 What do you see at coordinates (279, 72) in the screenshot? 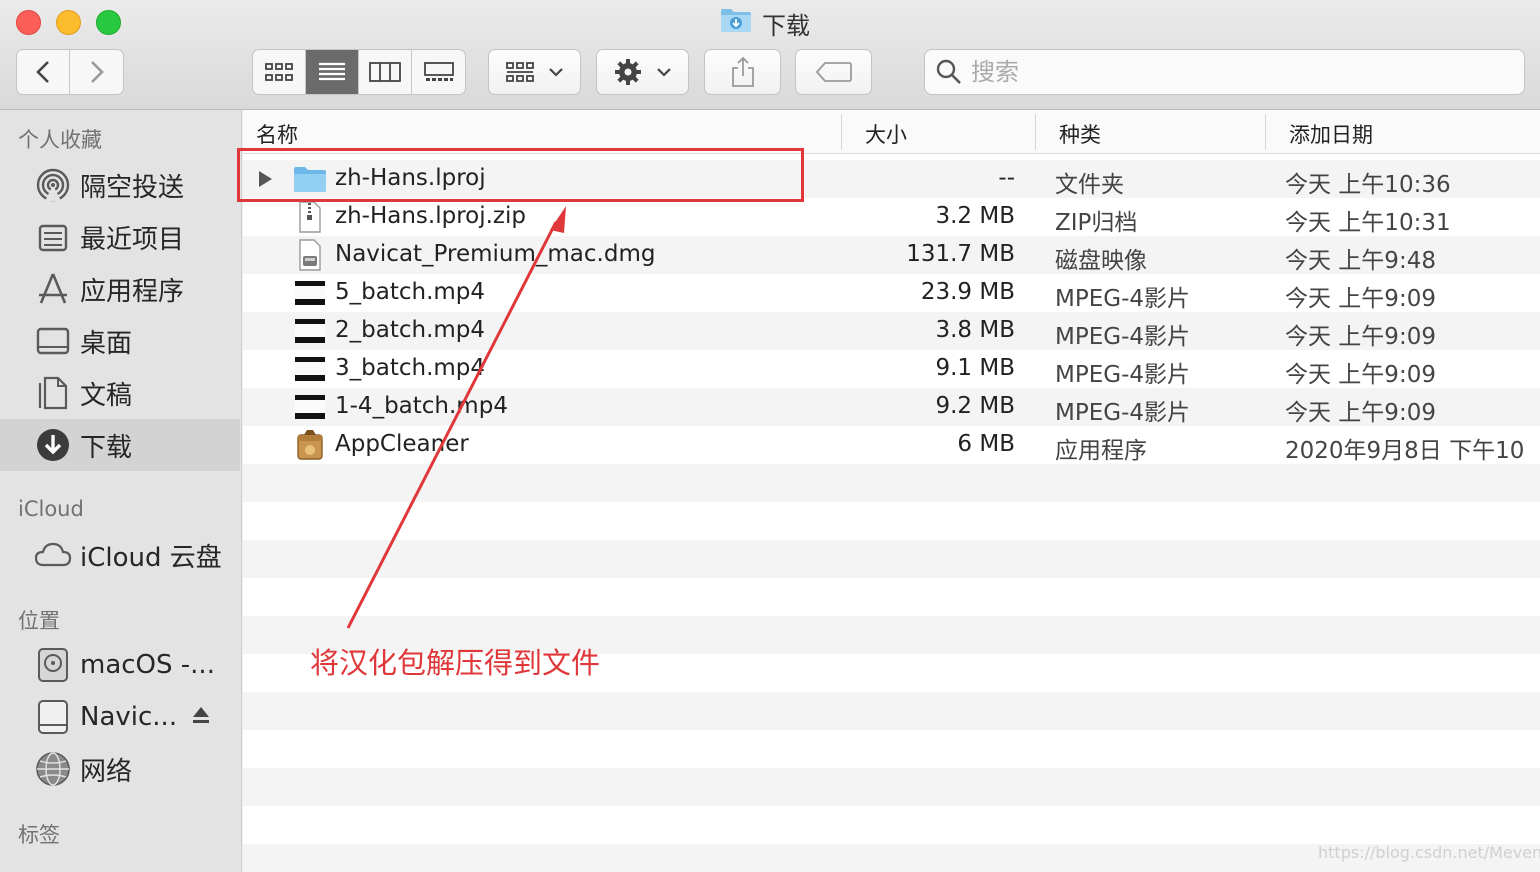
I see `icon-view-button` at bounding box center [279, 72].